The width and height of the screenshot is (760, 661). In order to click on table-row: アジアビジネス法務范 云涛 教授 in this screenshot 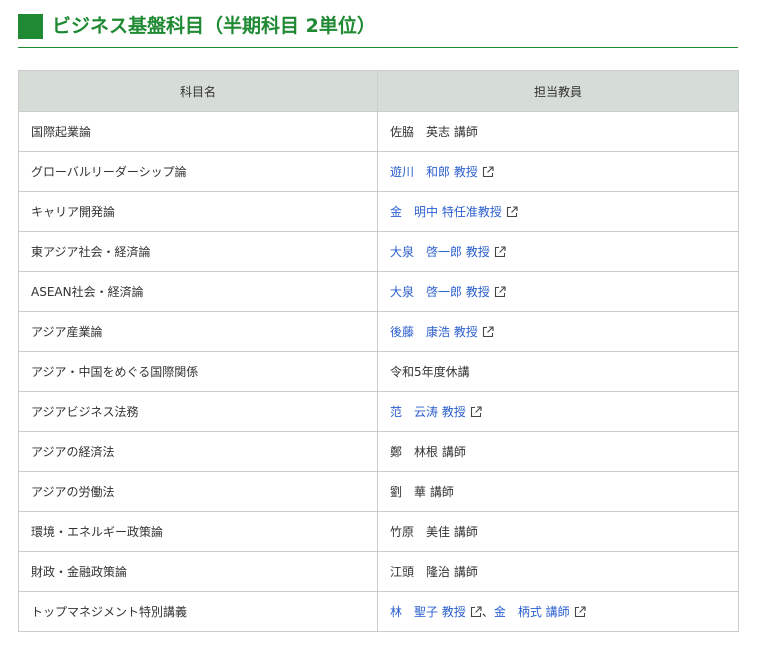, I will do `click(378, 411)`.